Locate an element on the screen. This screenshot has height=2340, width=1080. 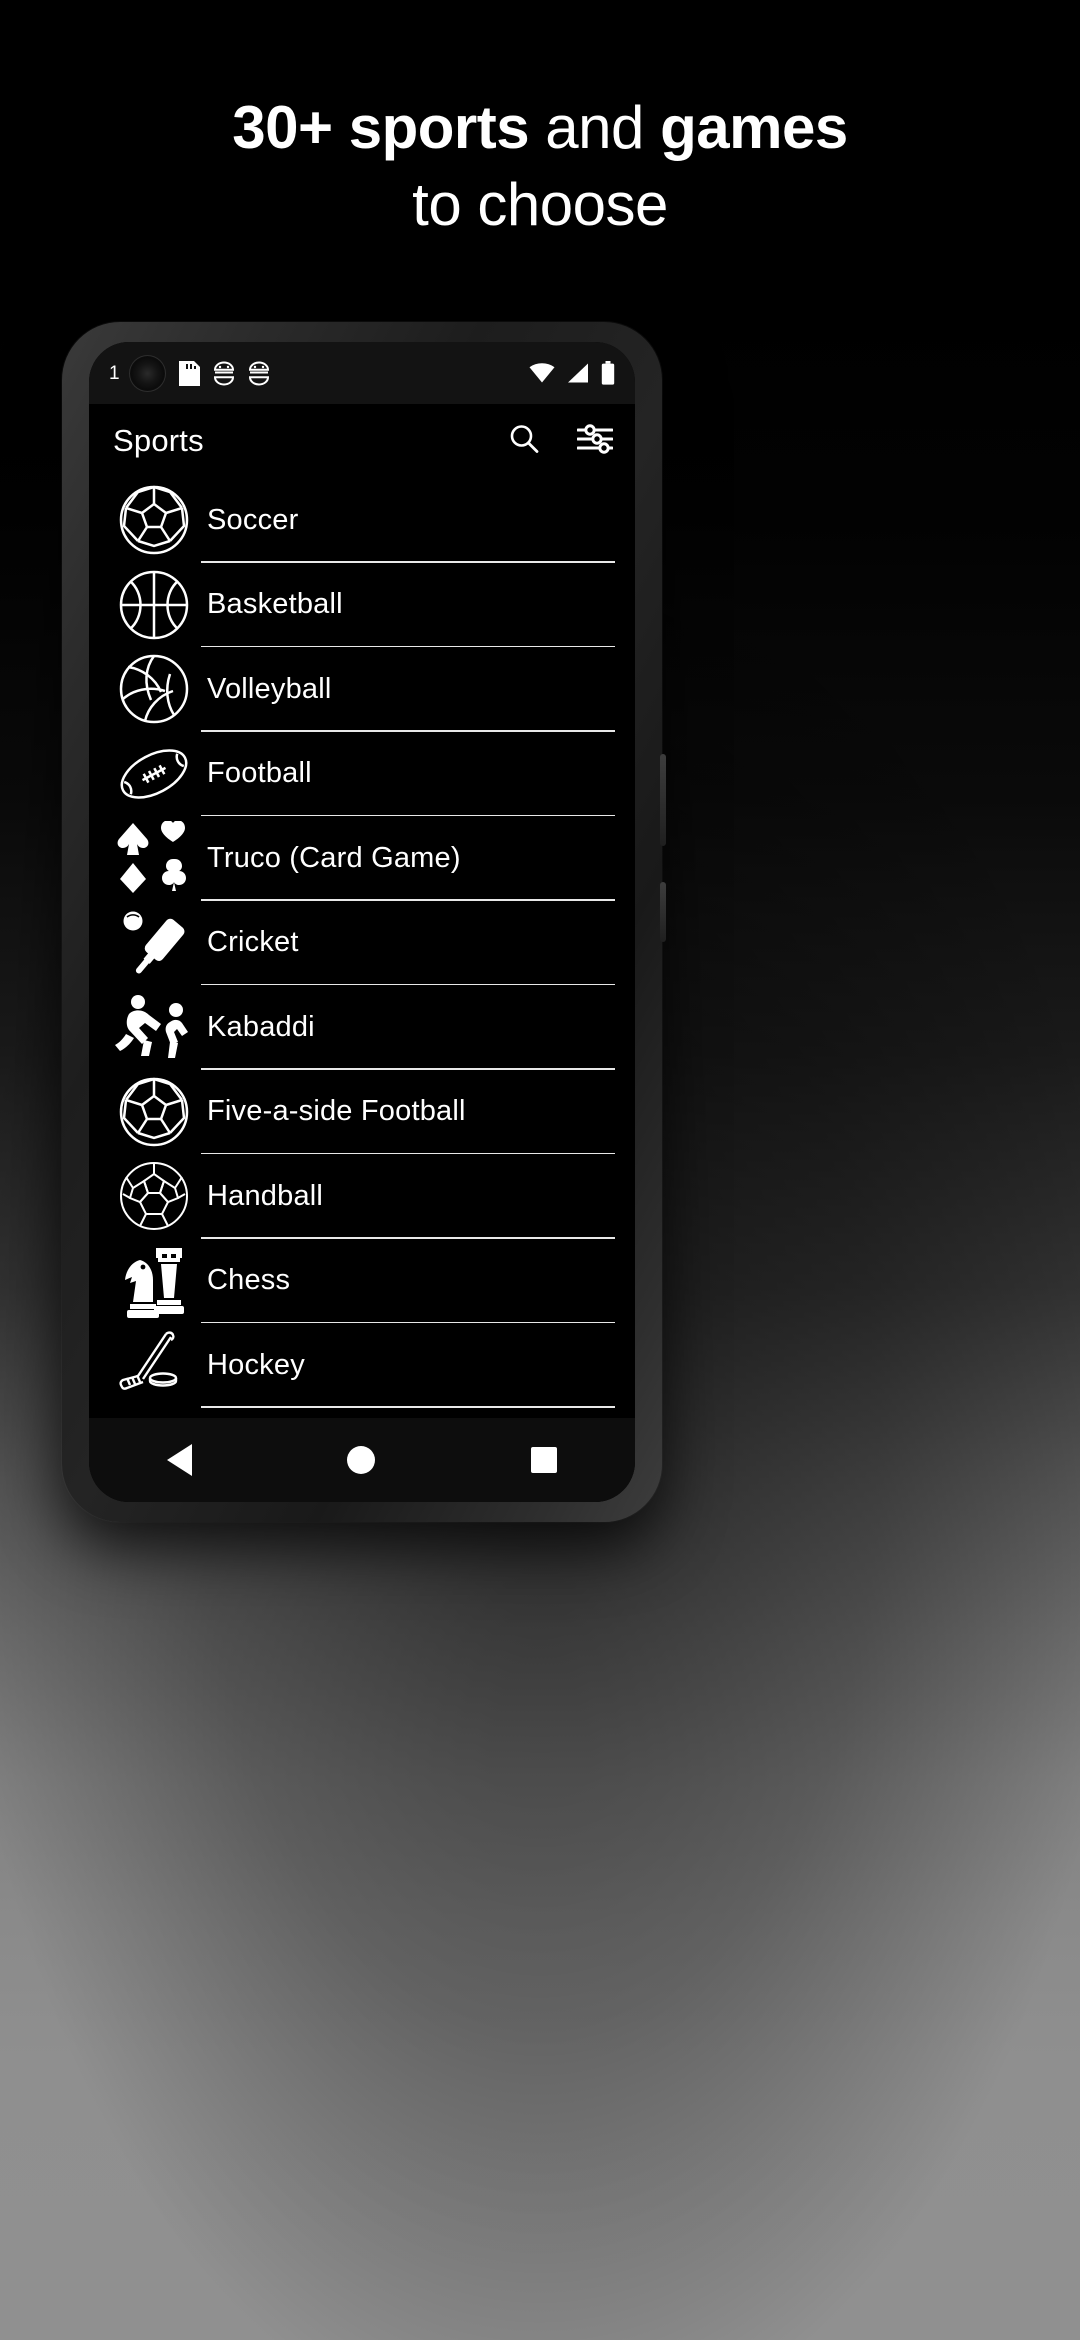
volleyball-icon is located at coordinates (154, 689).